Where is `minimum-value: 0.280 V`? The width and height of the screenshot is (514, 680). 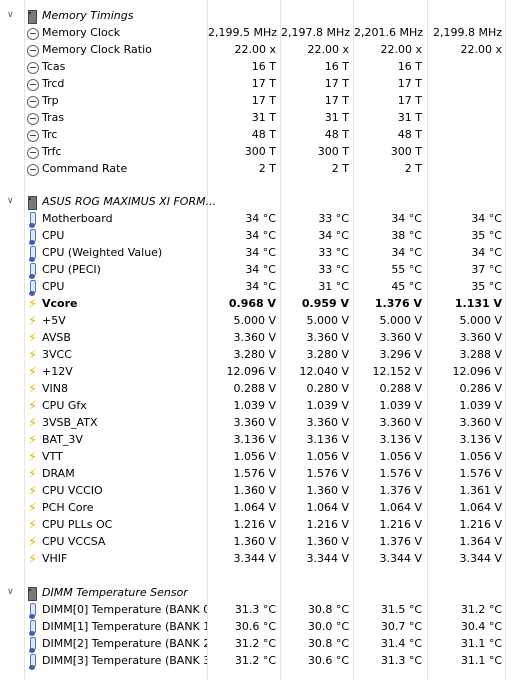
minimum-value: 0.280 V is located at coordinates (327, 388).